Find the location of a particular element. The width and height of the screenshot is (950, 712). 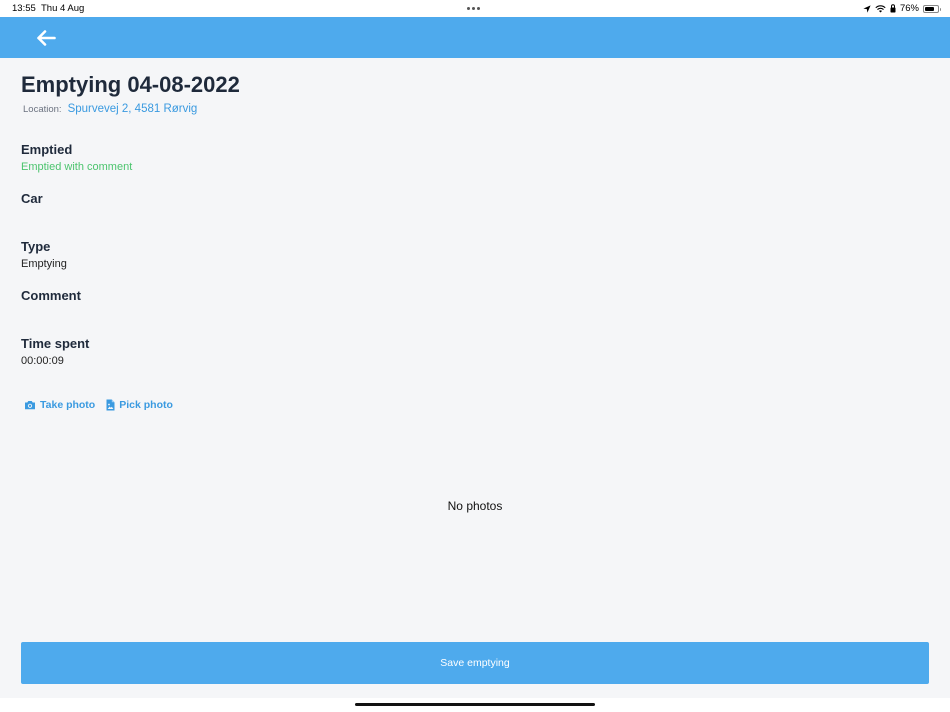

car-label: Car is located at coordinates (32, 198).